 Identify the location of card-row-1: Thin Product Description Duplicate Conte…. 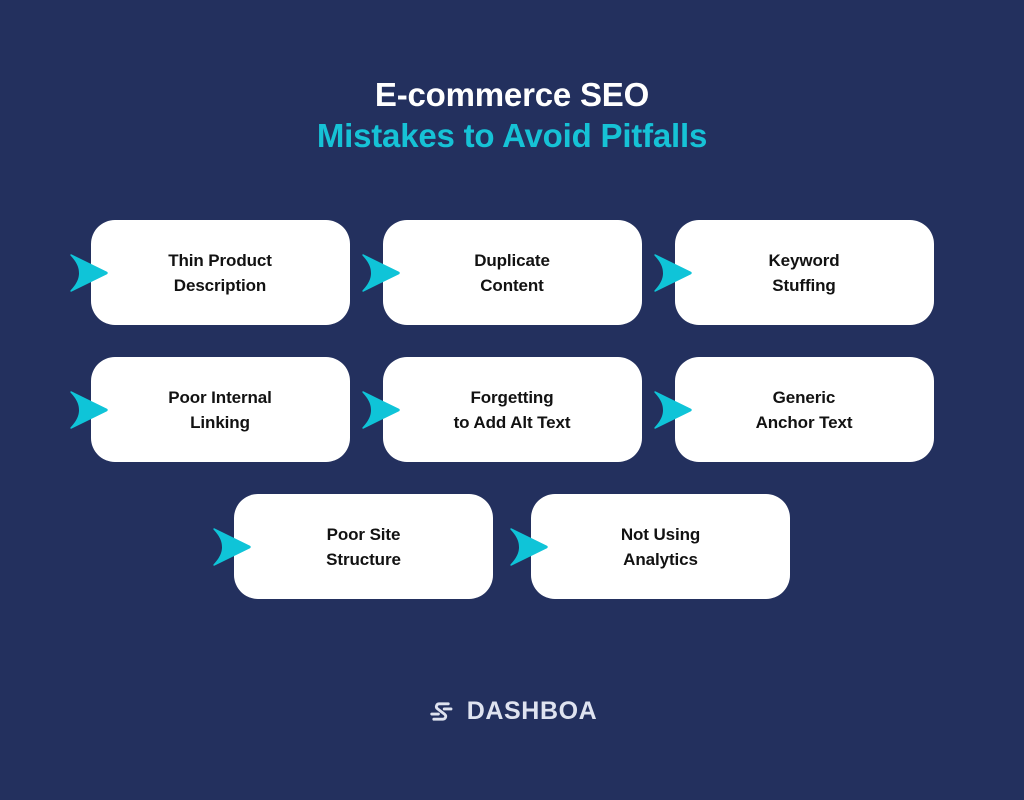
(512, 272).